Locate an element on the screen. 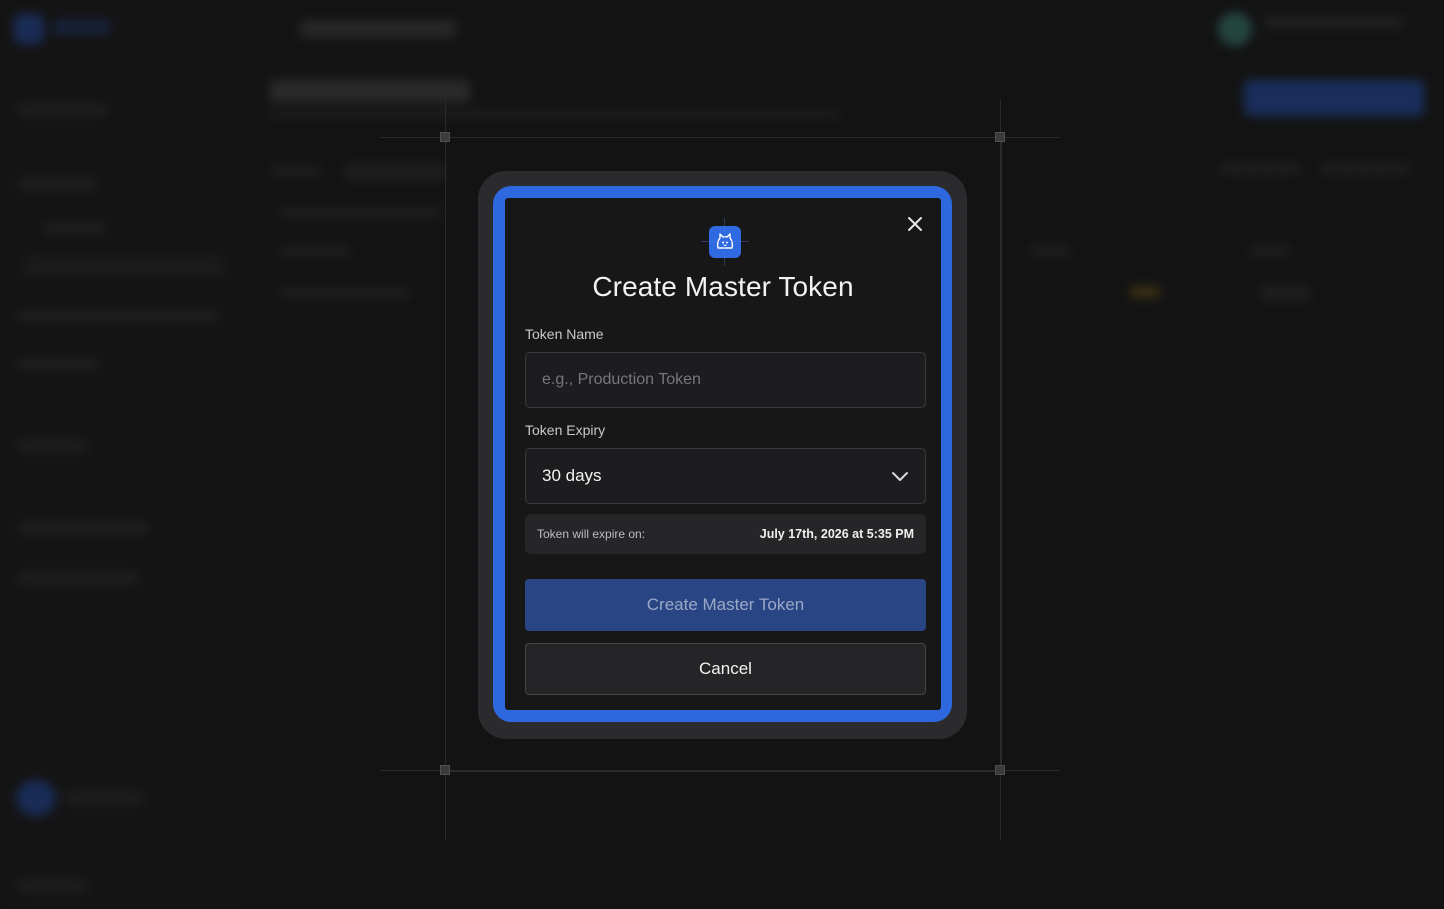 The image size is (1444, 909). create-master-token-button: Create Master Token is located at coordinates (725, 605).